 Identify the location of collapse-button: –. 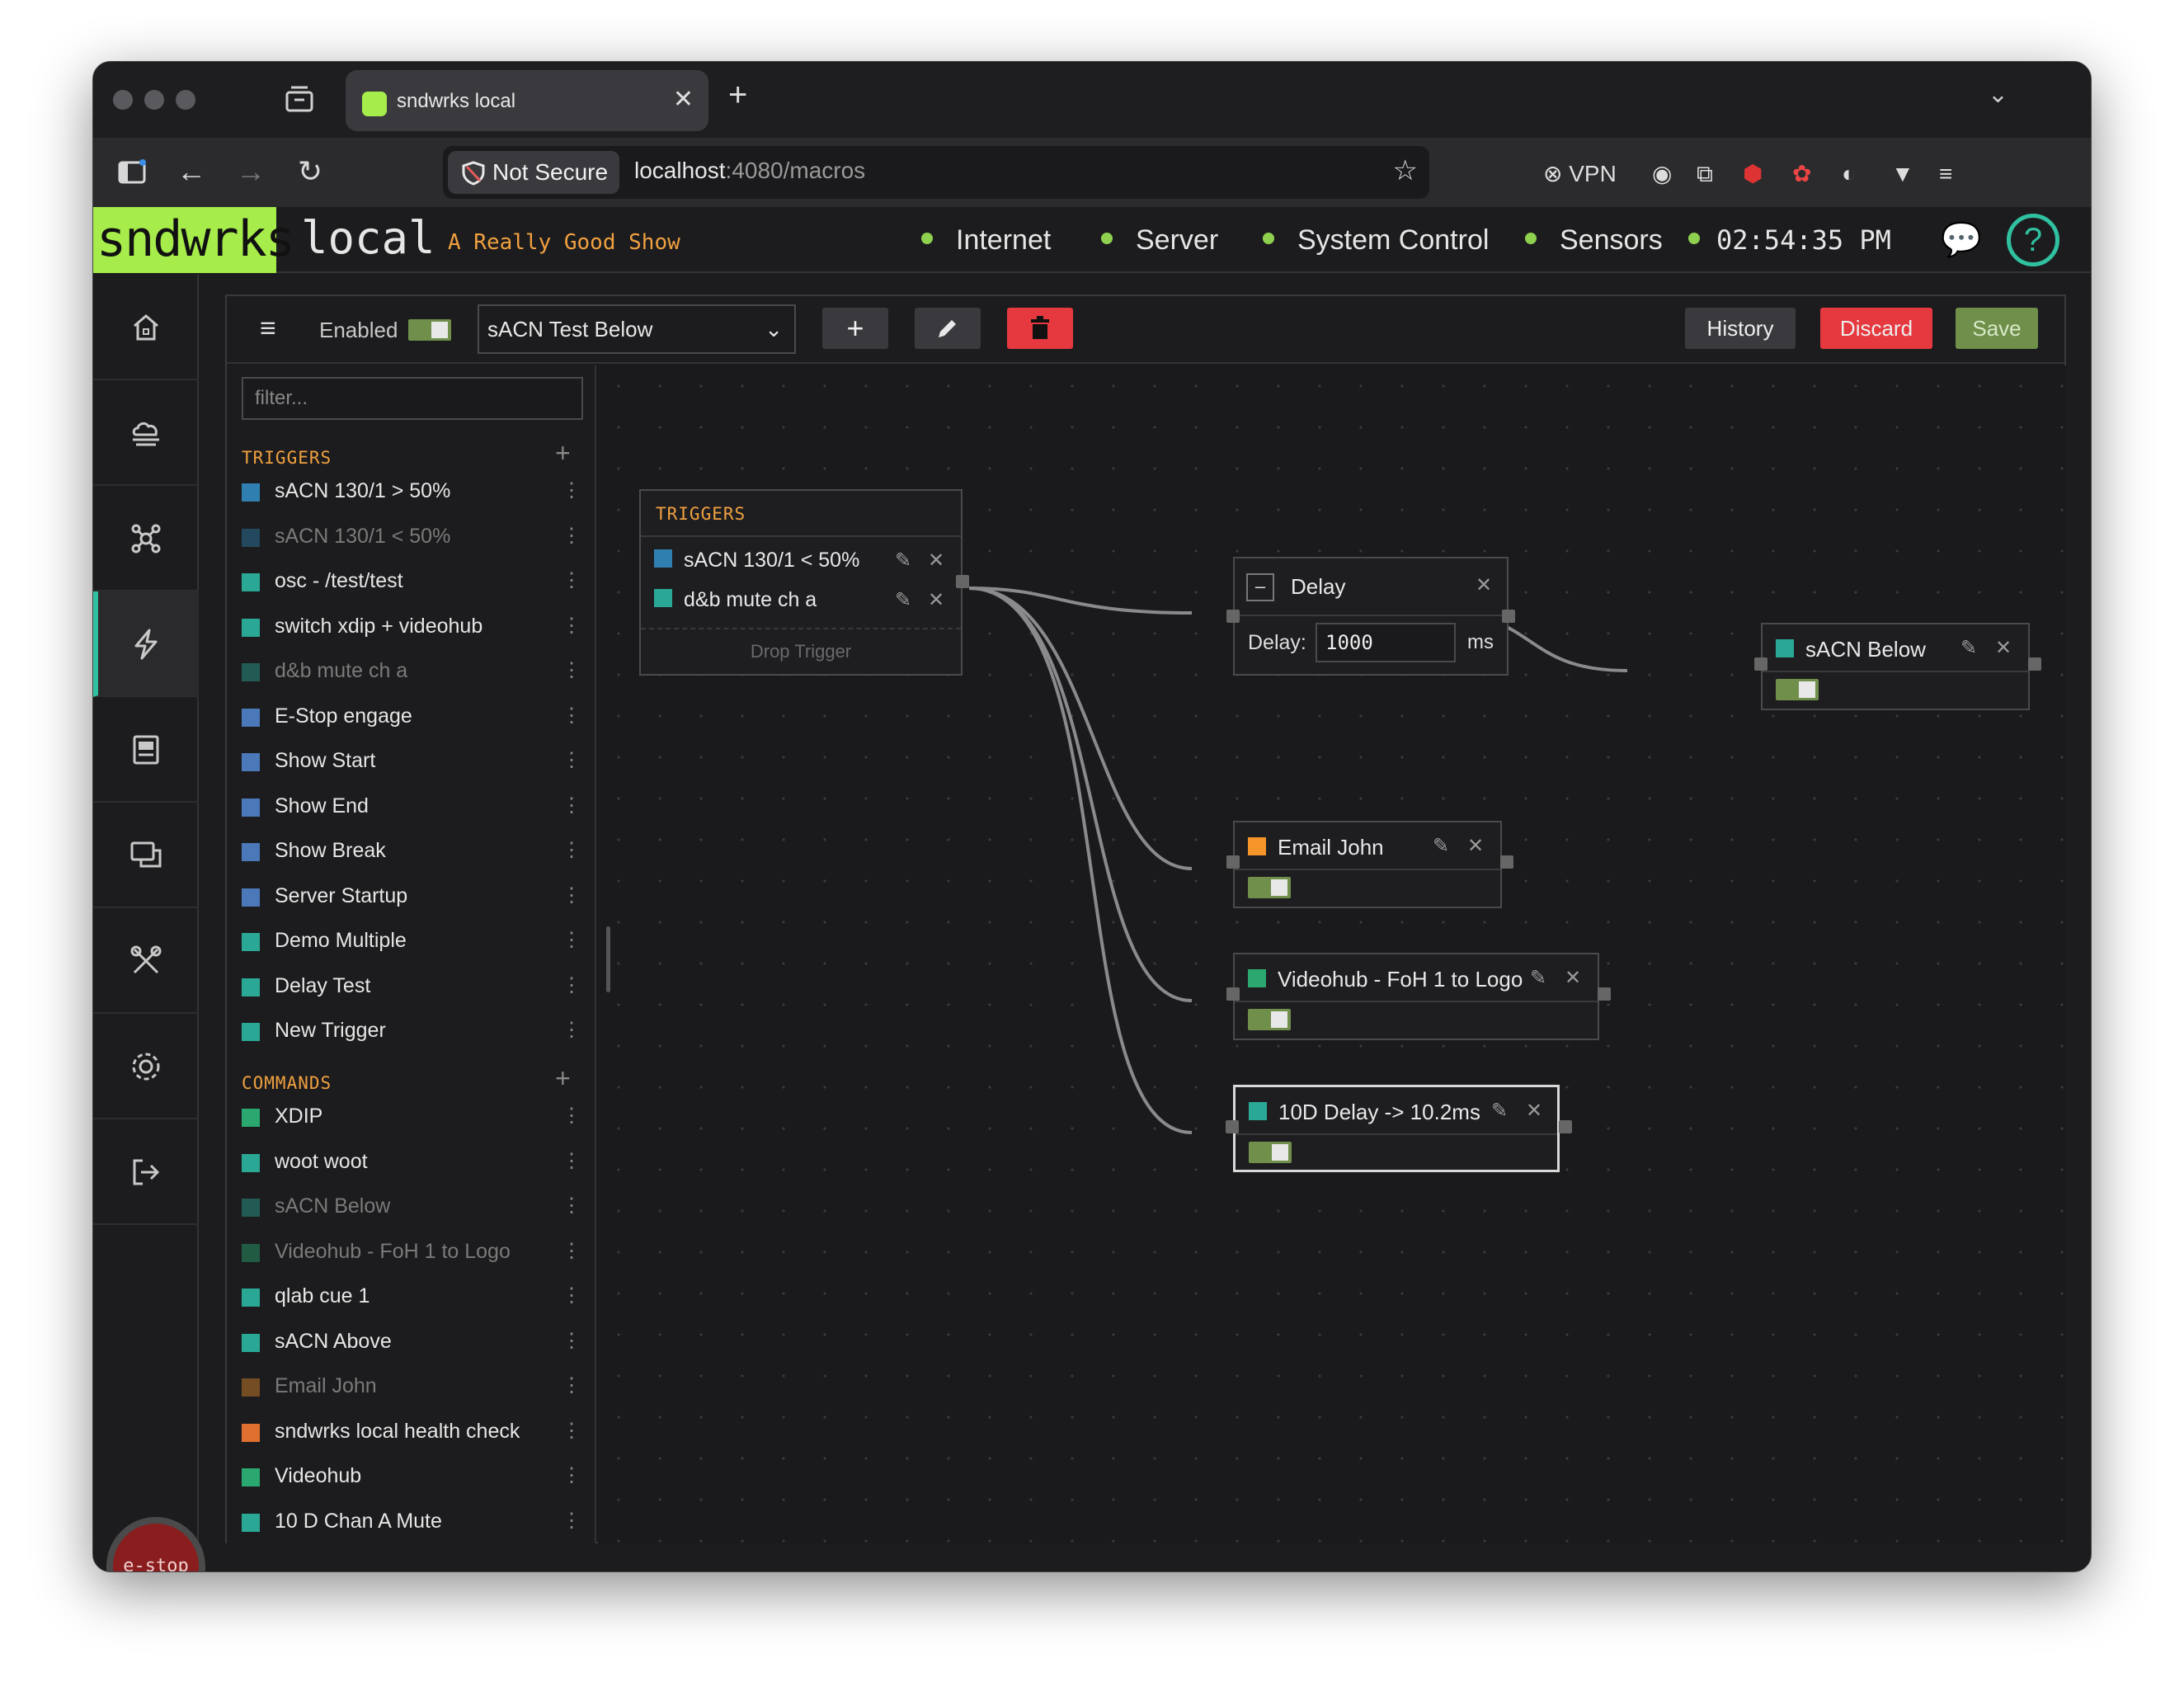
(1260, 587).